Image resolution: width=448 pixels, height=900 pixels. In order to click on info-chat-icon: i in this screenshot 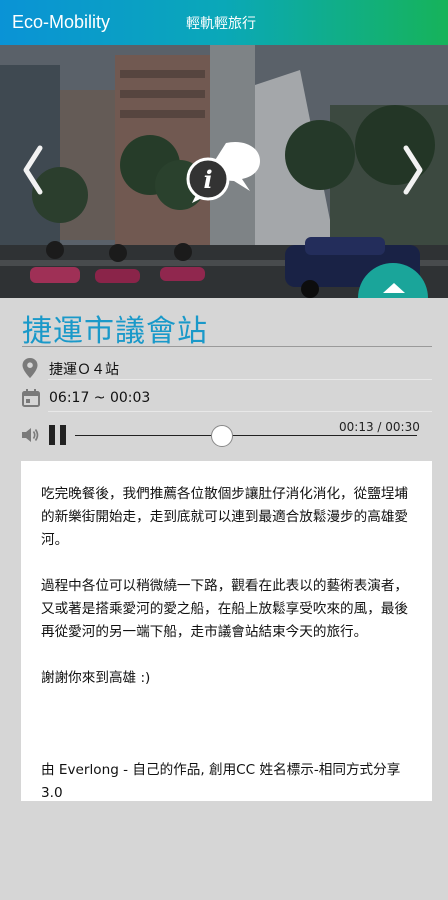, I will do `click(225, 172)`.